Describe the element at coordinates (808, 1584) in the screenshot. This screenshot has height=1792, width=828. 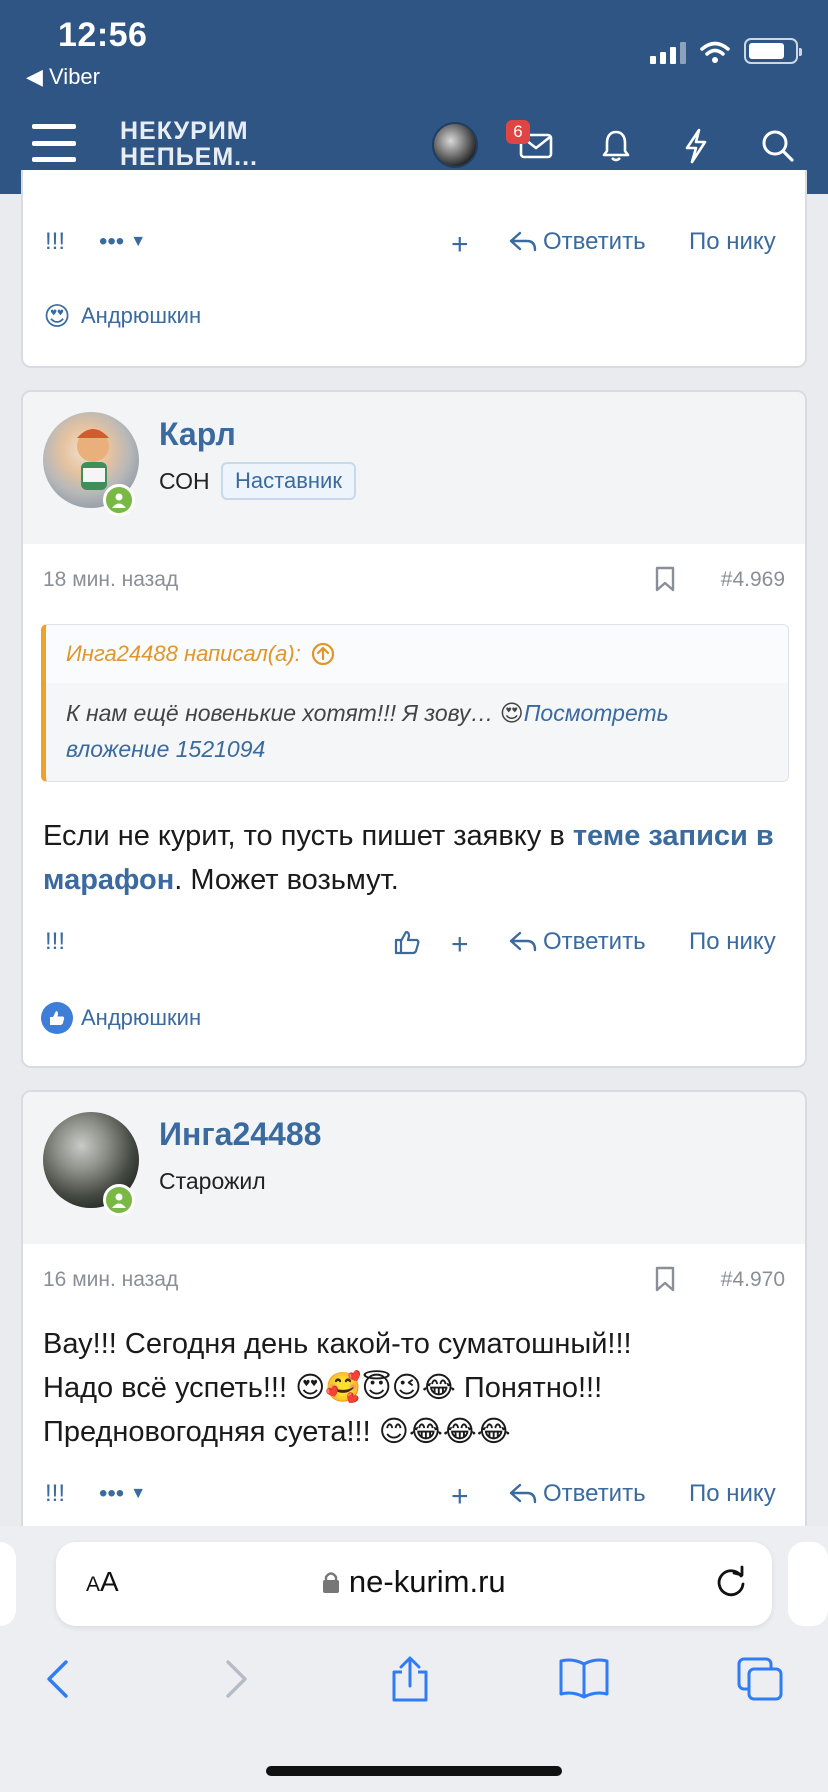
I see `next-tab-peek` at that location.